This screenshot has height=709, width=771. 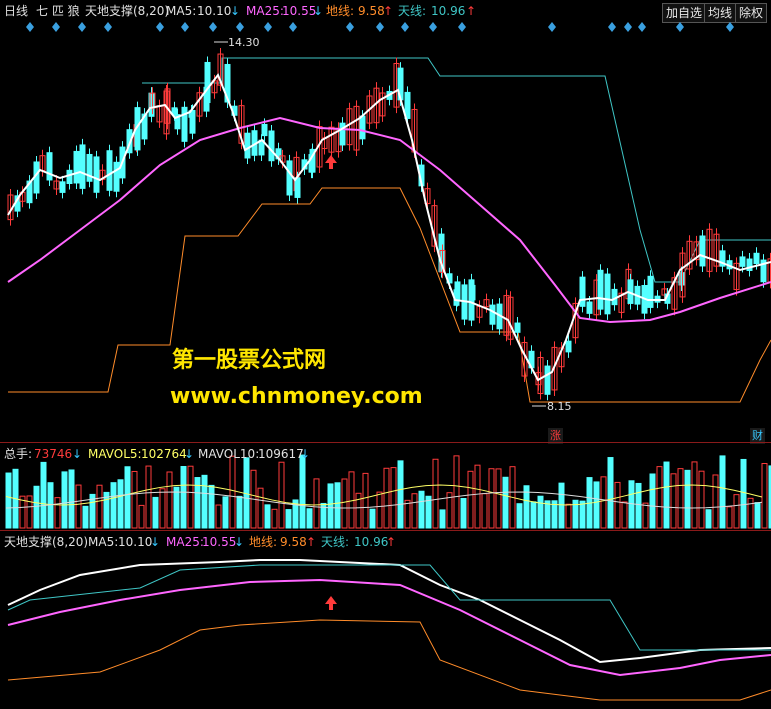 What do you see at coordinates (135, 542) in the screenshot?
I see `ind-ma5-value: 10.10` at bounding box center [135, 542].